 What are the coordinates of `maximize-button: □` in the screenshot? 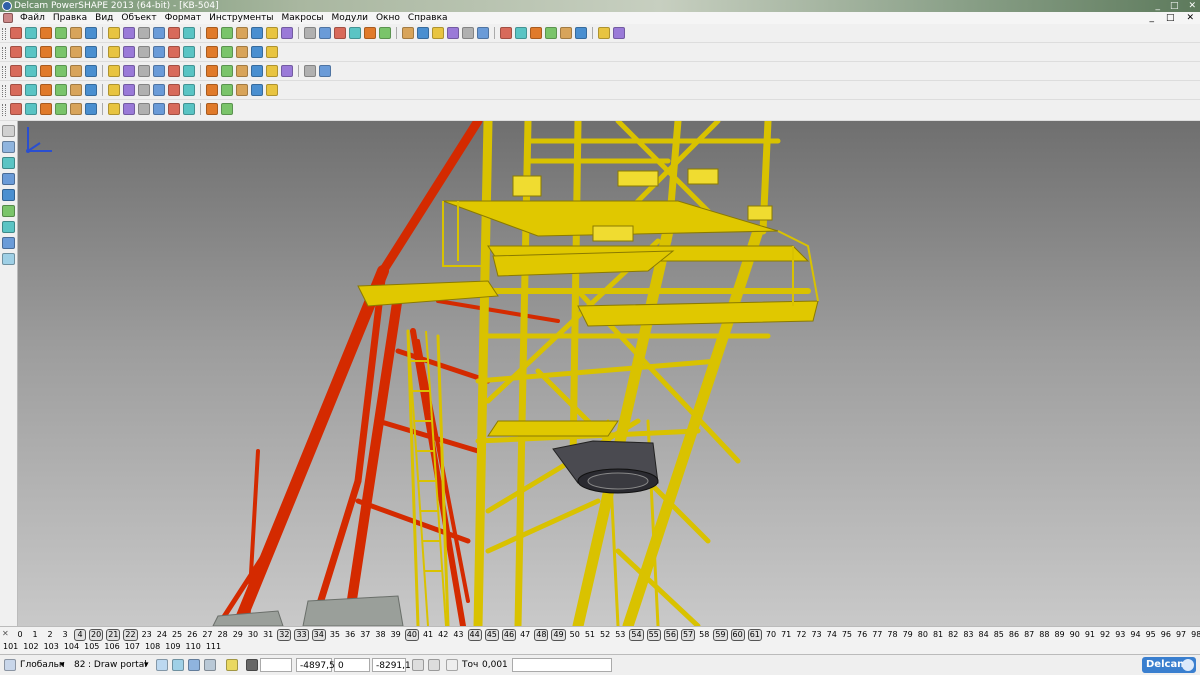 It's located at (1174, 6).